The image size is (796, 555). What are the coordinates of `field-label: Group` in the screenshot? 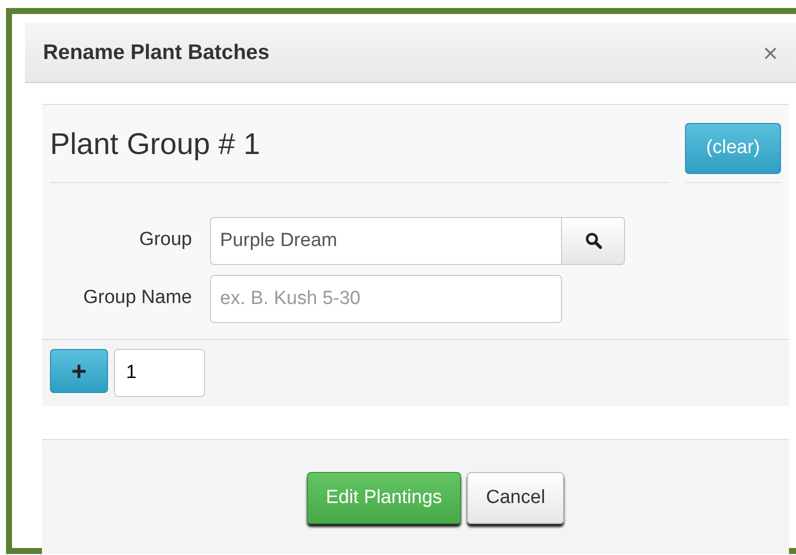 It's located at (165, 240).